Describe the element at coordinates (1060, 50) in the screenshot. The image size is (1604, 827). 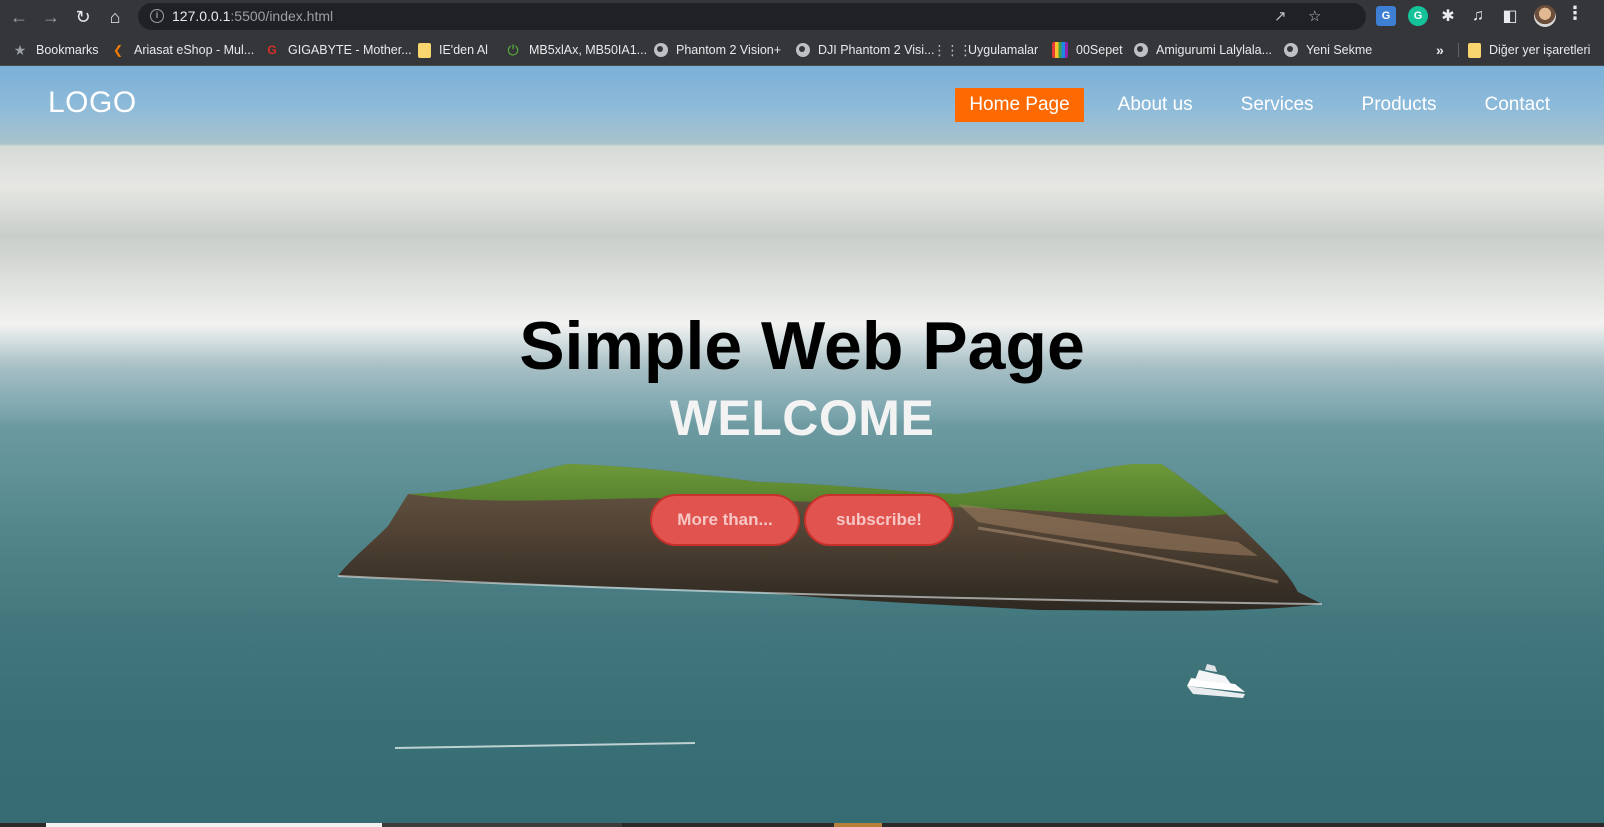
I see `sepet-icon` at that location.